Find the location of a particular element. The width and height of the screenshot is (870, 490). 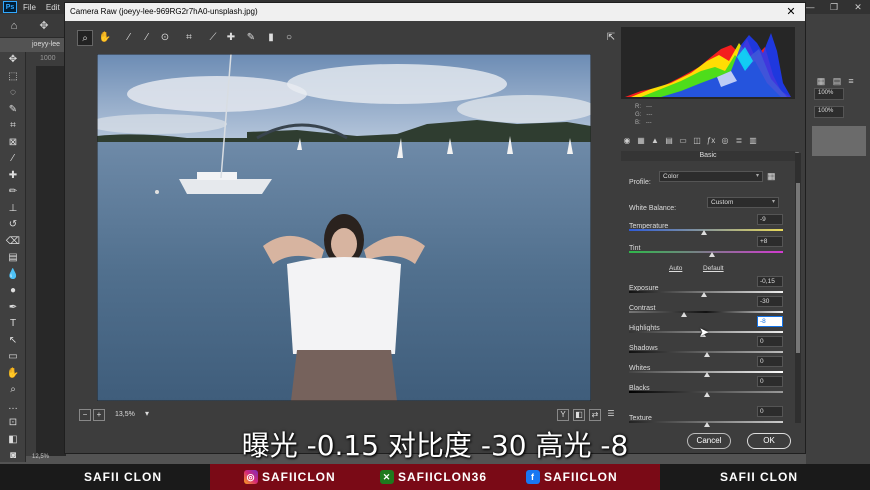

shadows-row: Shadows 0 is located at coordinates (708, 346).